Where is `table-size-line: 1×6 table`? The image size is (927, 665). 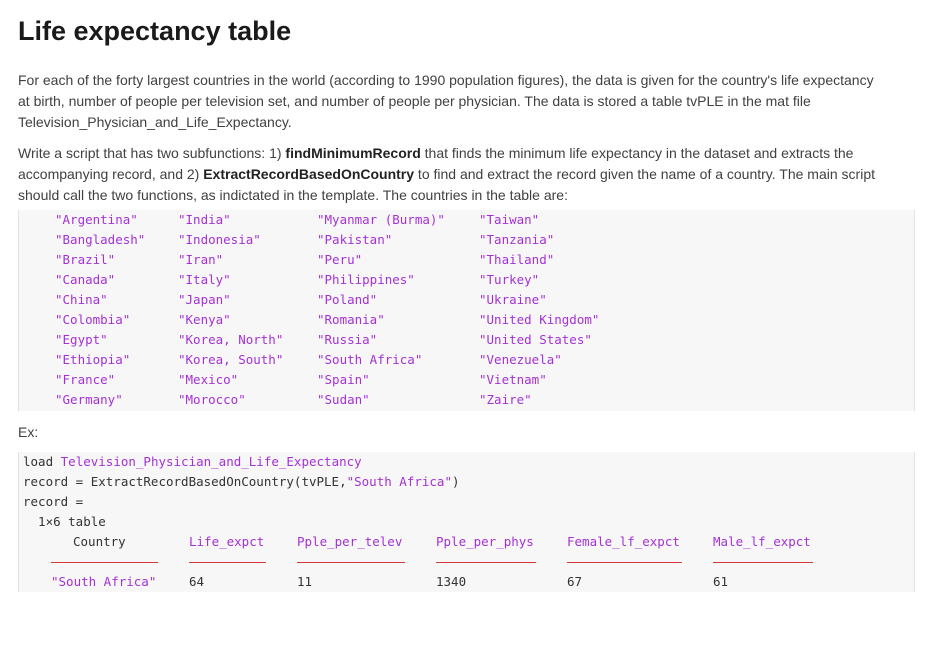 table-size-line: 1×6 table is located at coordinates (64, 521).